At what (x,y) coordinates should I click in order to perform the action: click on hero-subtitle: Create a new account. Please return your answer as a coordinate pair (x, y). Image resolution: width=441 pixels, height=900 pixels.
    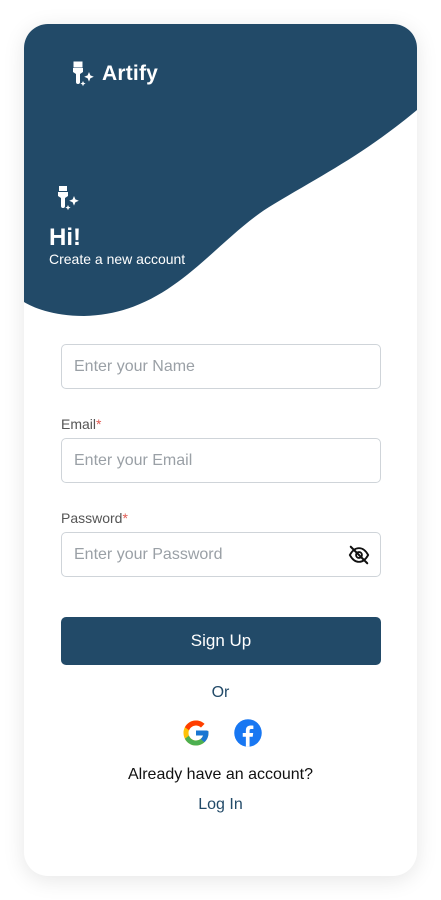
    Looking at the image, I should click on (117, 259).